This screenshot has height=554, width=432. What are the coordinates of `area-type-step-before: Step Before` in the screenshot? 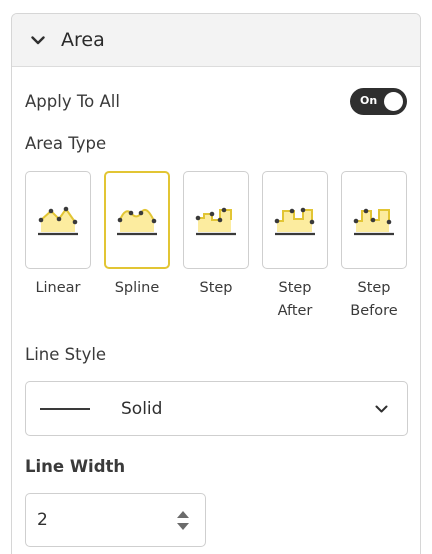 It's located at (374, 247).